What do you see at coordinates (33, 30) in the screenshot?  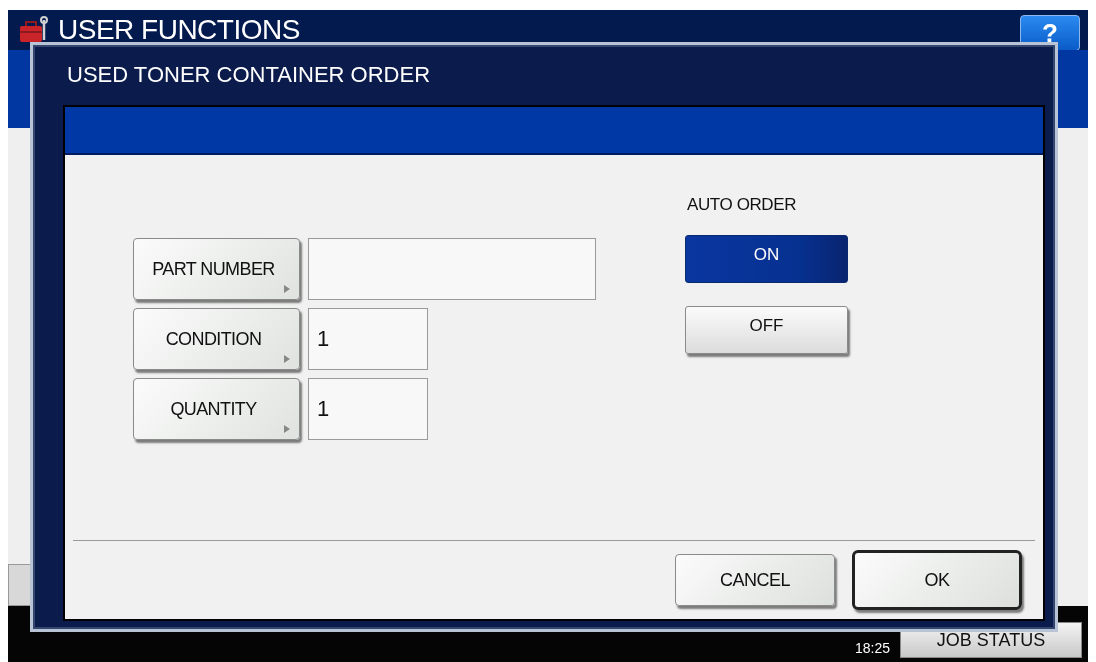 I see `toolbox-icon` at bounding box center [33, 30].